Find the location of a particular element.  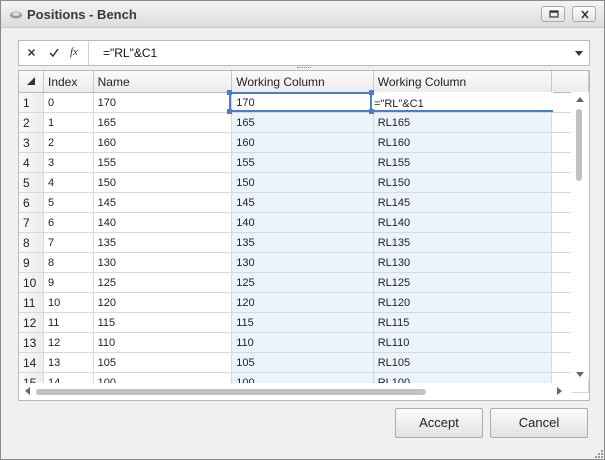

window-title: Positions - Bench is located at coordinates (82, 14).